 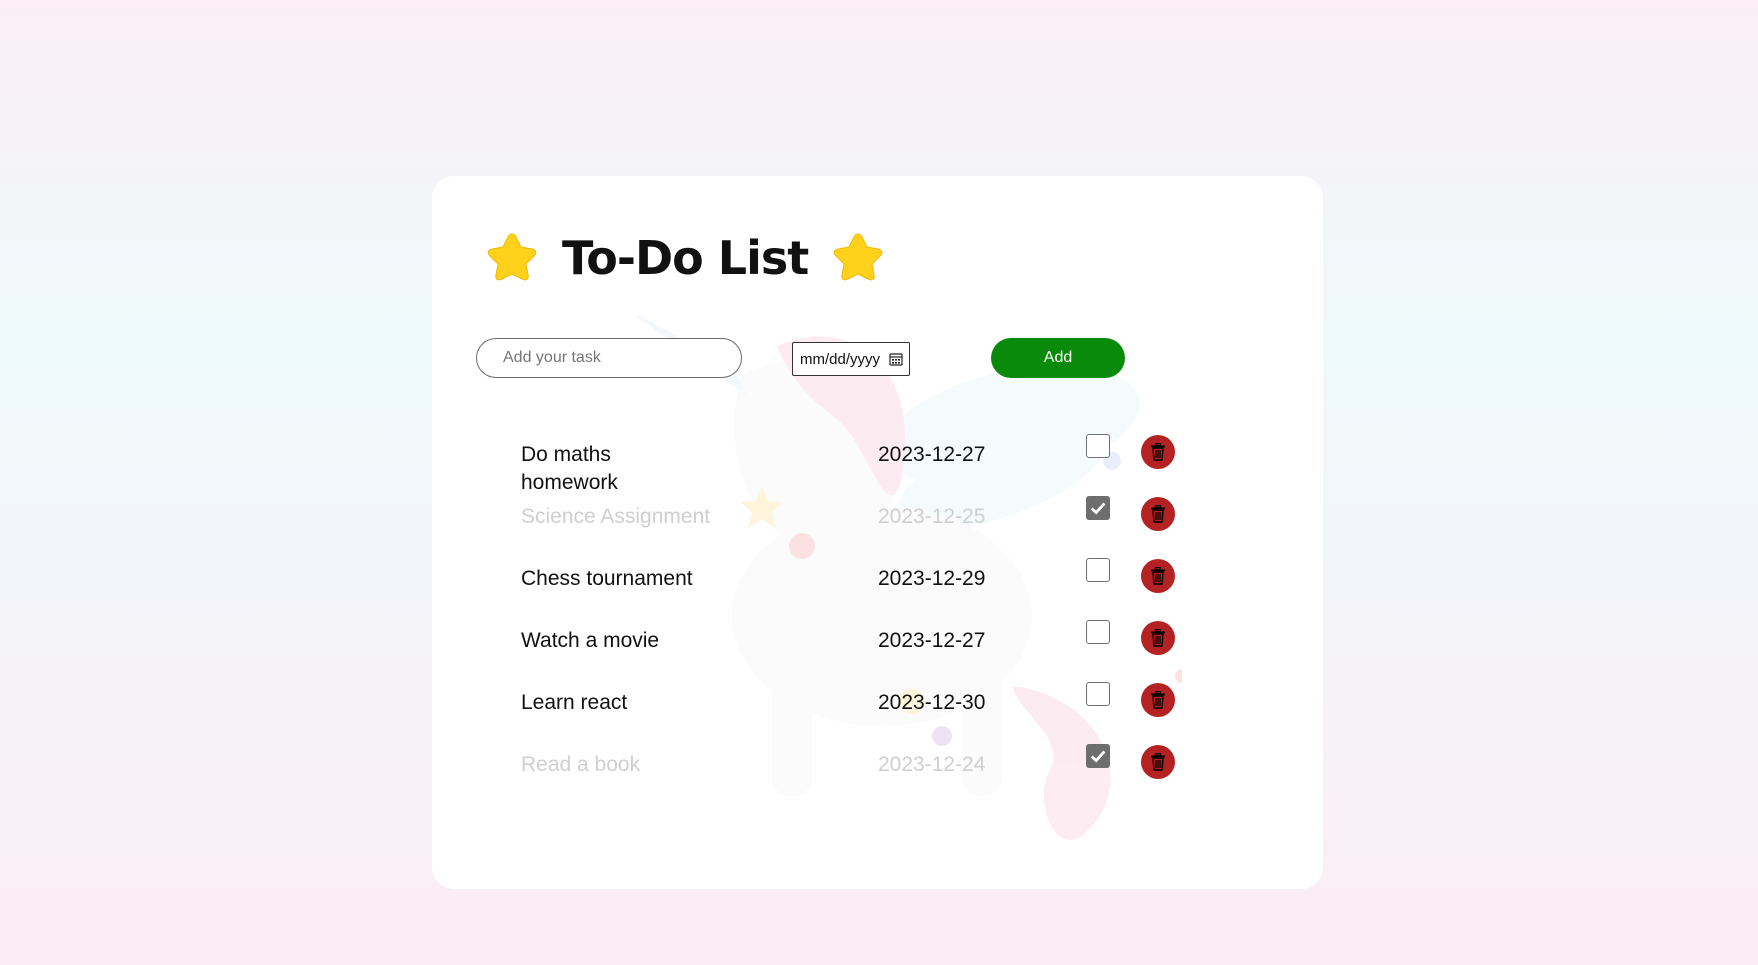 I want to click on task-date: 2023-12-25, so click(x=932, y=516).